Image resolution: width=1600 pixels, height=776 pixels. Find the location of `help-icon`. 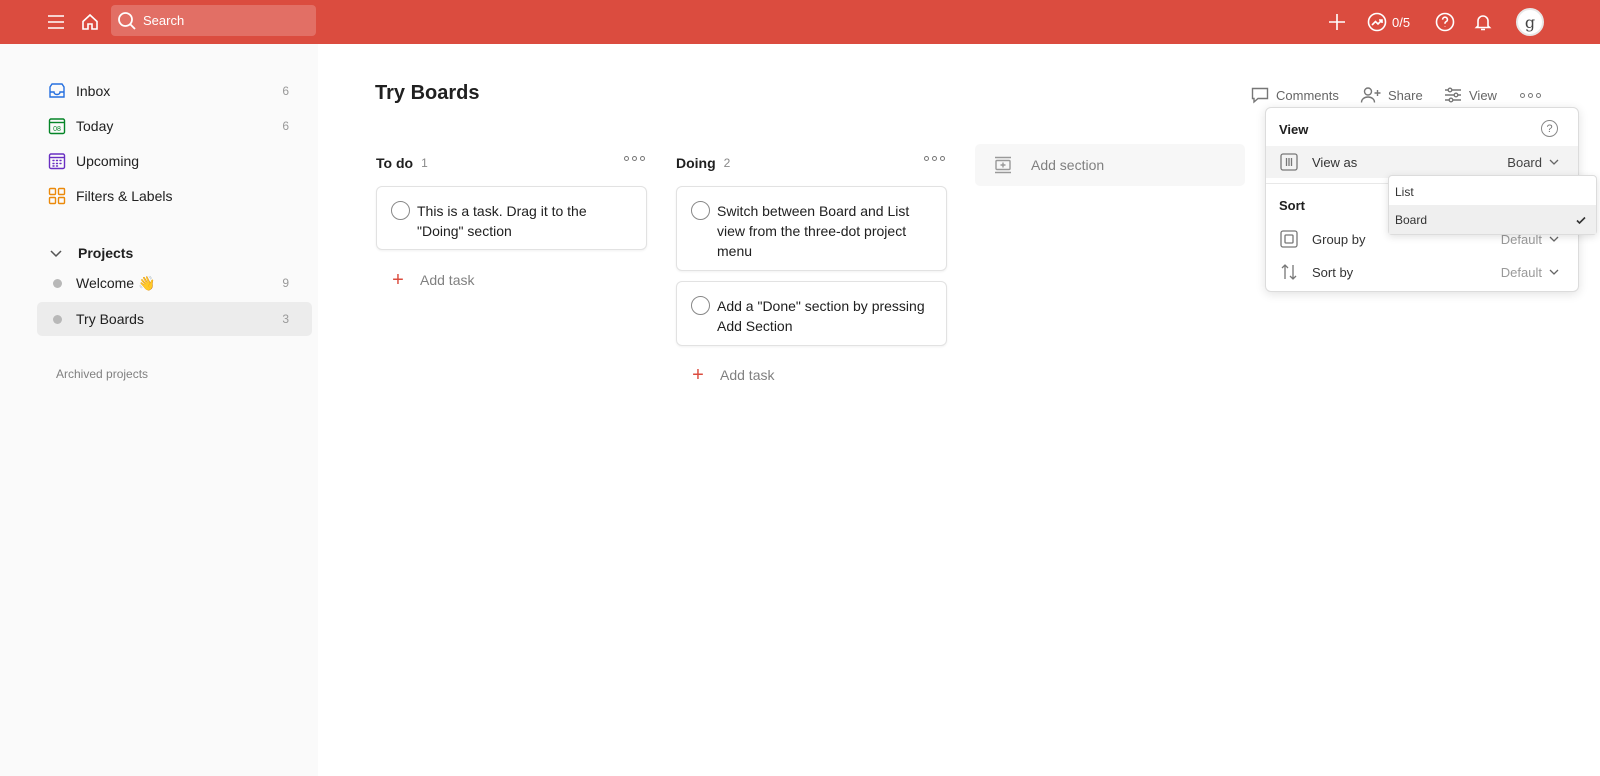

help-icon is located at coordinates (1445, 22).